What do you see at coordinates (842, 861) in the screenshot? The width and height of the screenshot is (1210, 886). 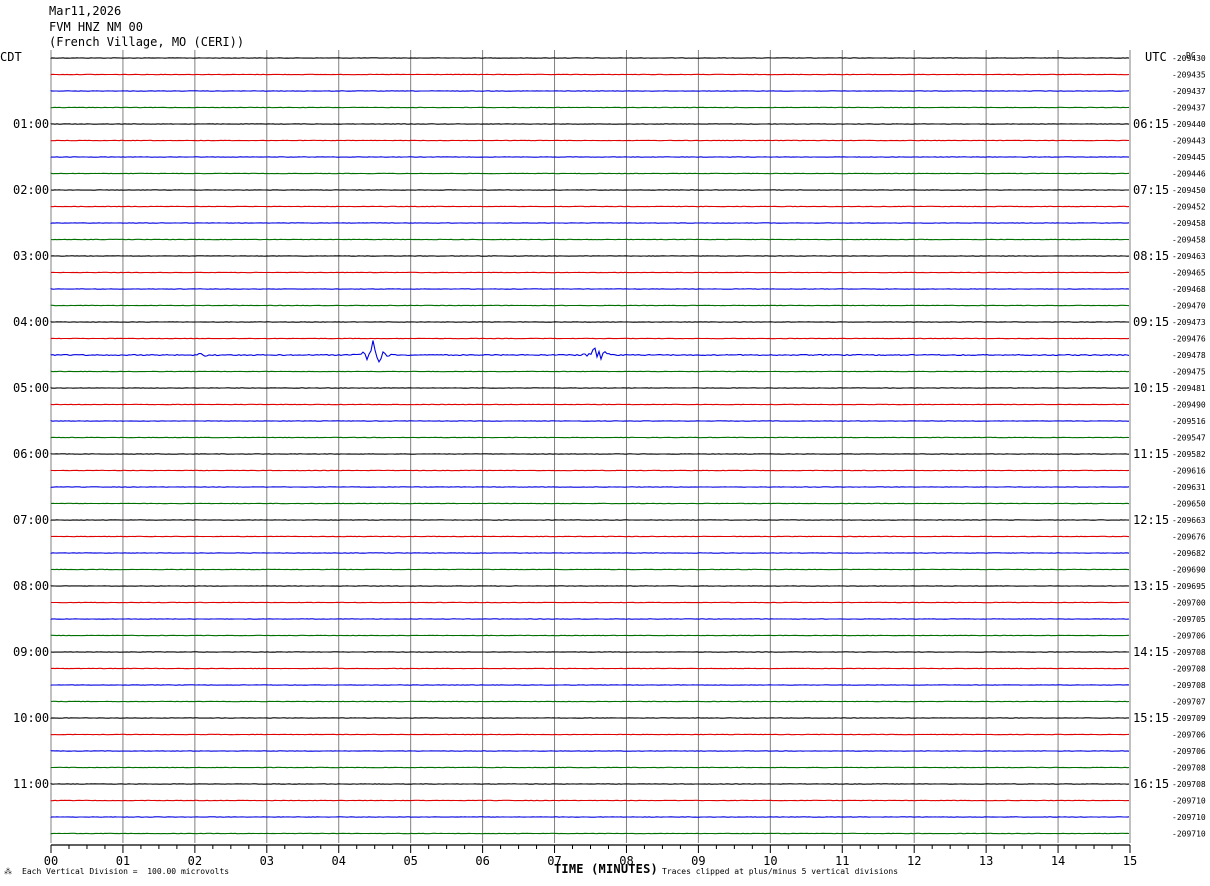 I see `time-tick-label: 11` at bounding box center [842, 861].